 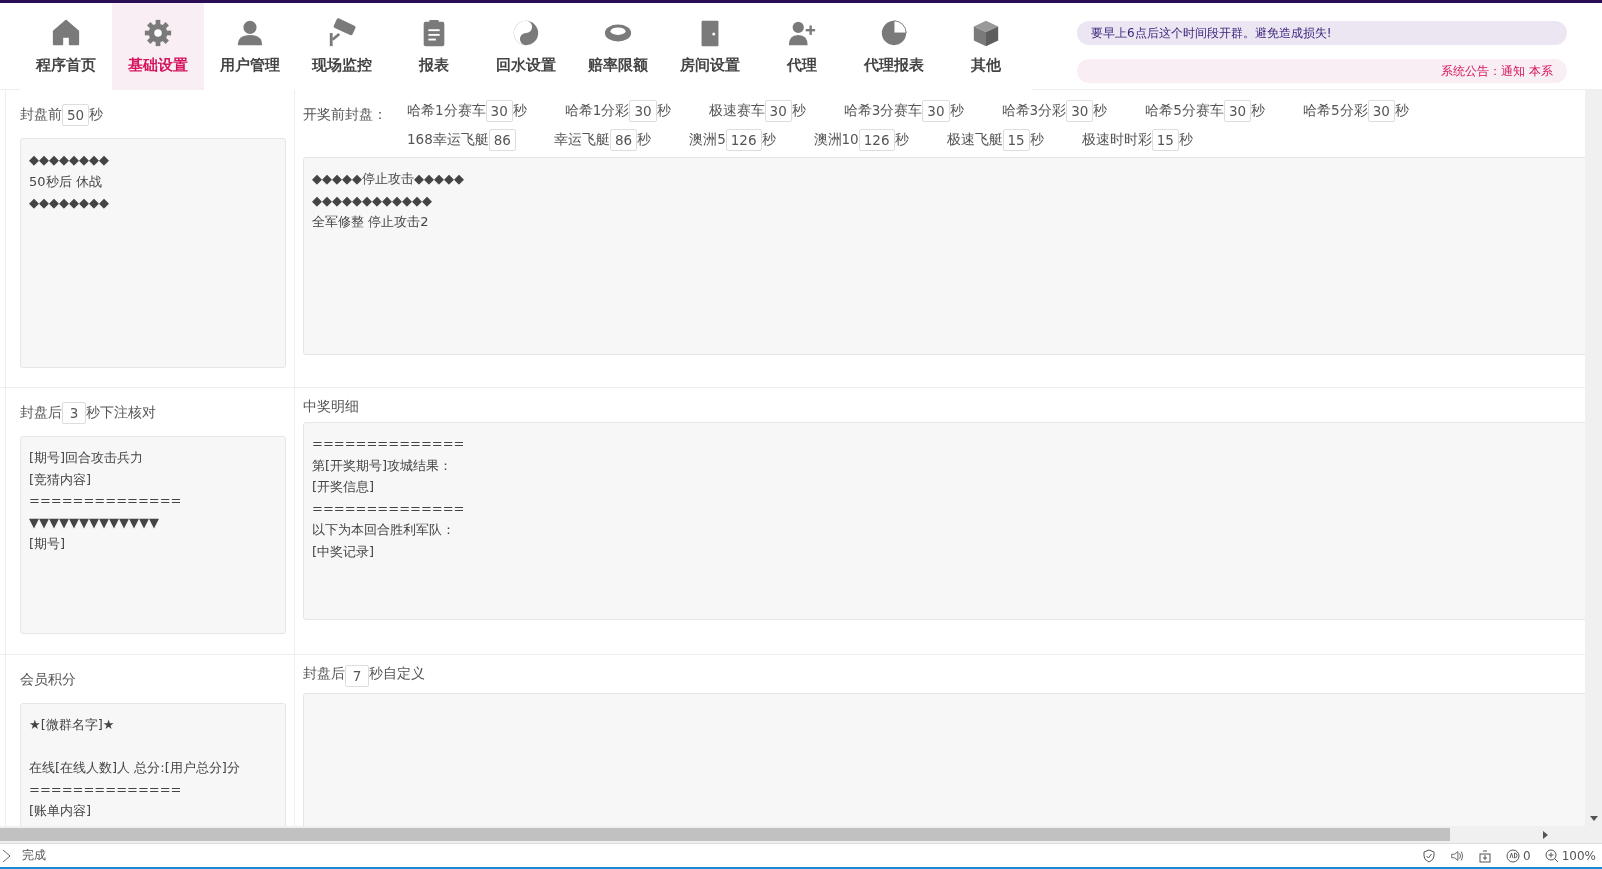 I want to click on scroll-down-icon, so click(x=1593, y=818).